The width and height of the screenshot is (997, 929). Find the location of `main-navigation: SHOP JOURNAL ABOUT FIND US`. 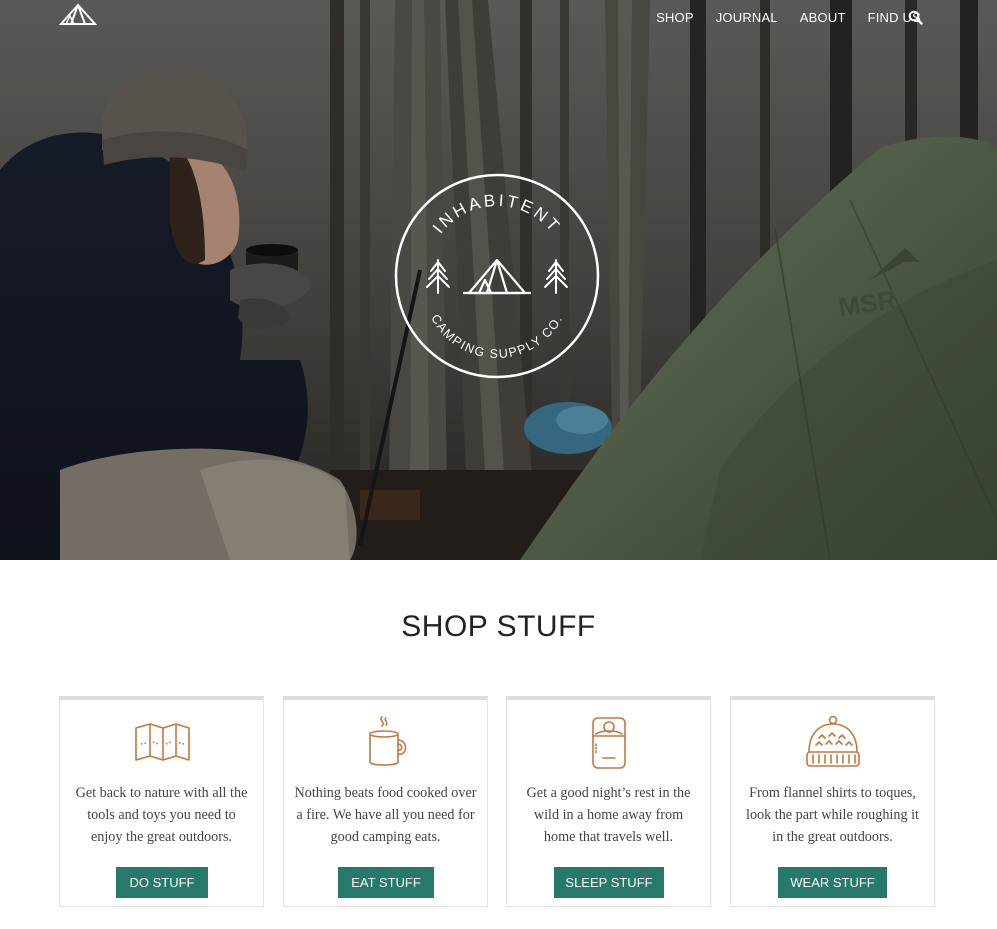

main-navigation: SHOP JOURNAL ABOUT FIND US is located at coordinates (777, 18).